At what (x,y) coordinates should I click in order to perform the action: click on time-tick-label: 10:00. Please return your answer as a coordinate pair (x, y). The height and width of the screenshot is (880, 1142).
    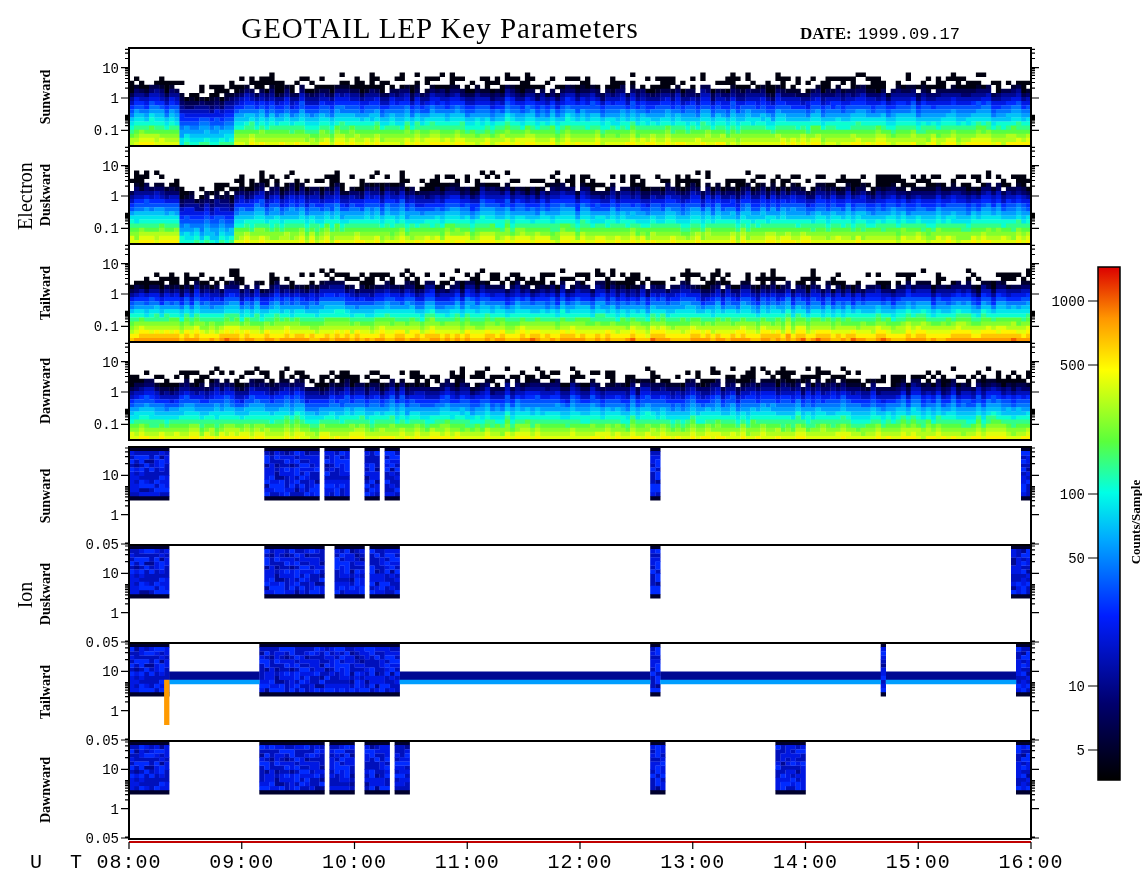
    Looking at the image, I should click on (354, 862).